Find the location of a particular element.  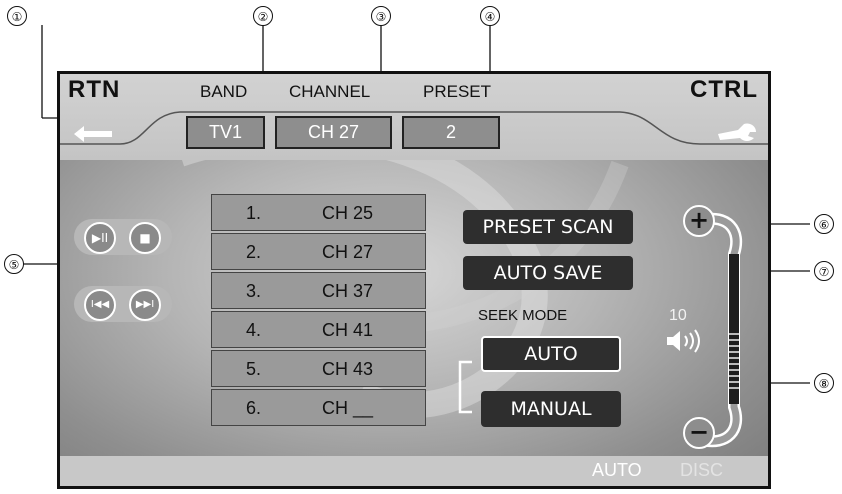

preset-channel: CH 27 is located at coordinates (348, 252).